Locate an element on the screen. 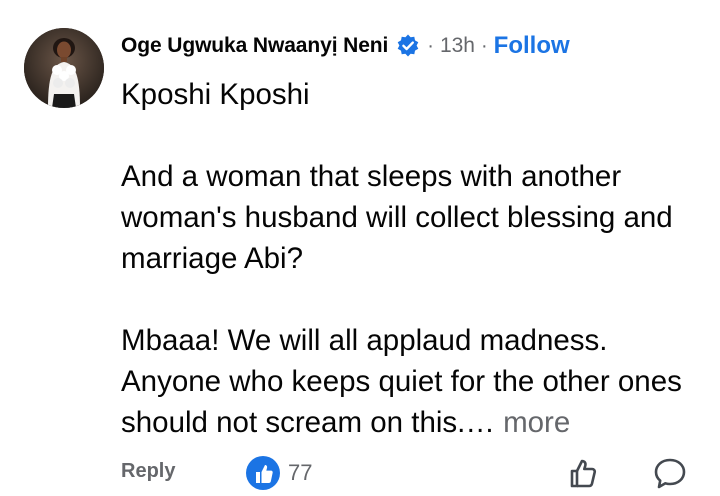 The image size is (720, 496). comment-line: Kposhi Kposhi is located at coordinates (215, 94).